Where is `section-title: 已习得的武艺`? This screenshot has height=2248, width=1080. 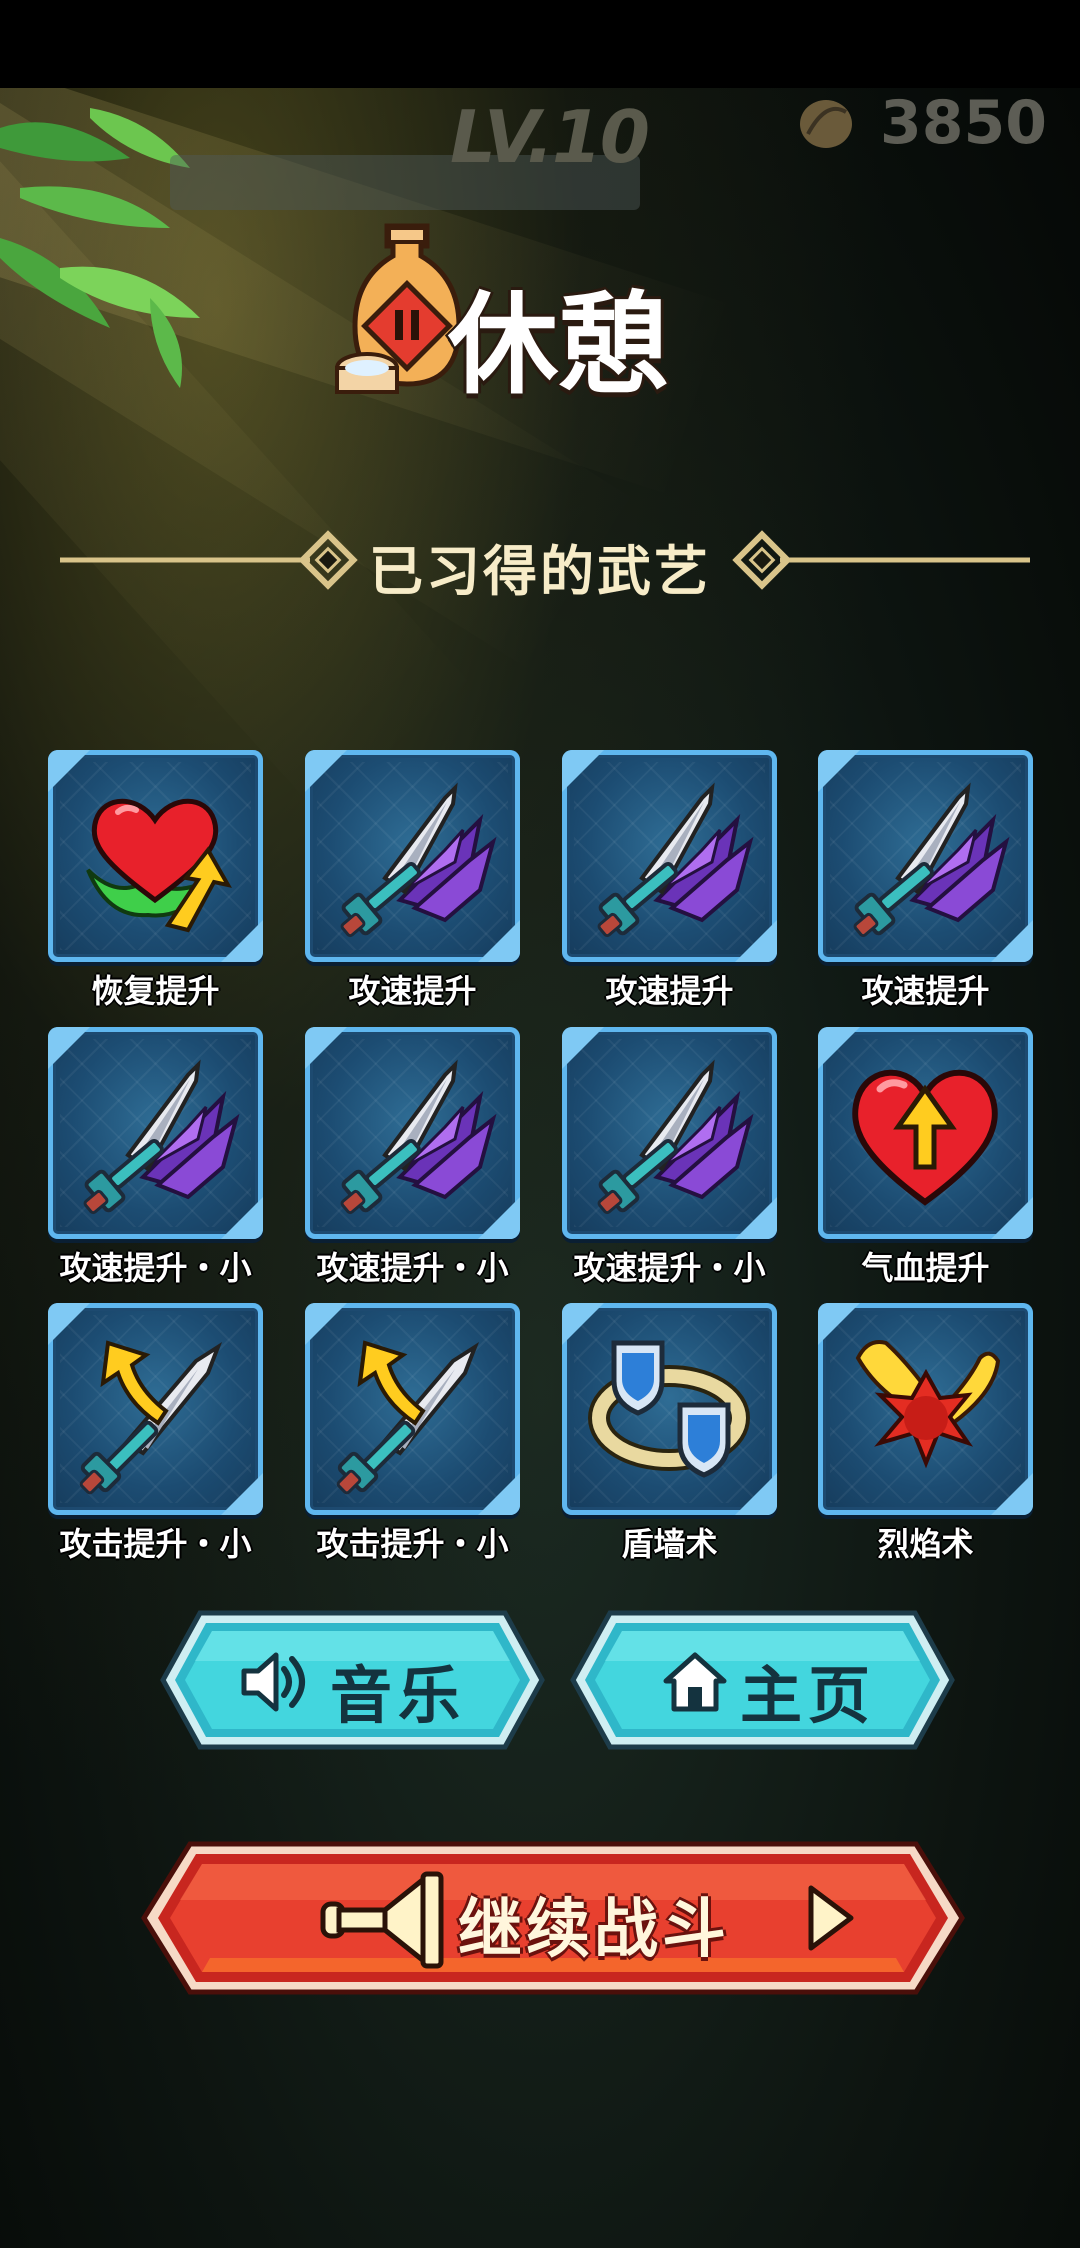
section-title: 已习得的武艺 is located at coordinates (540, 571).